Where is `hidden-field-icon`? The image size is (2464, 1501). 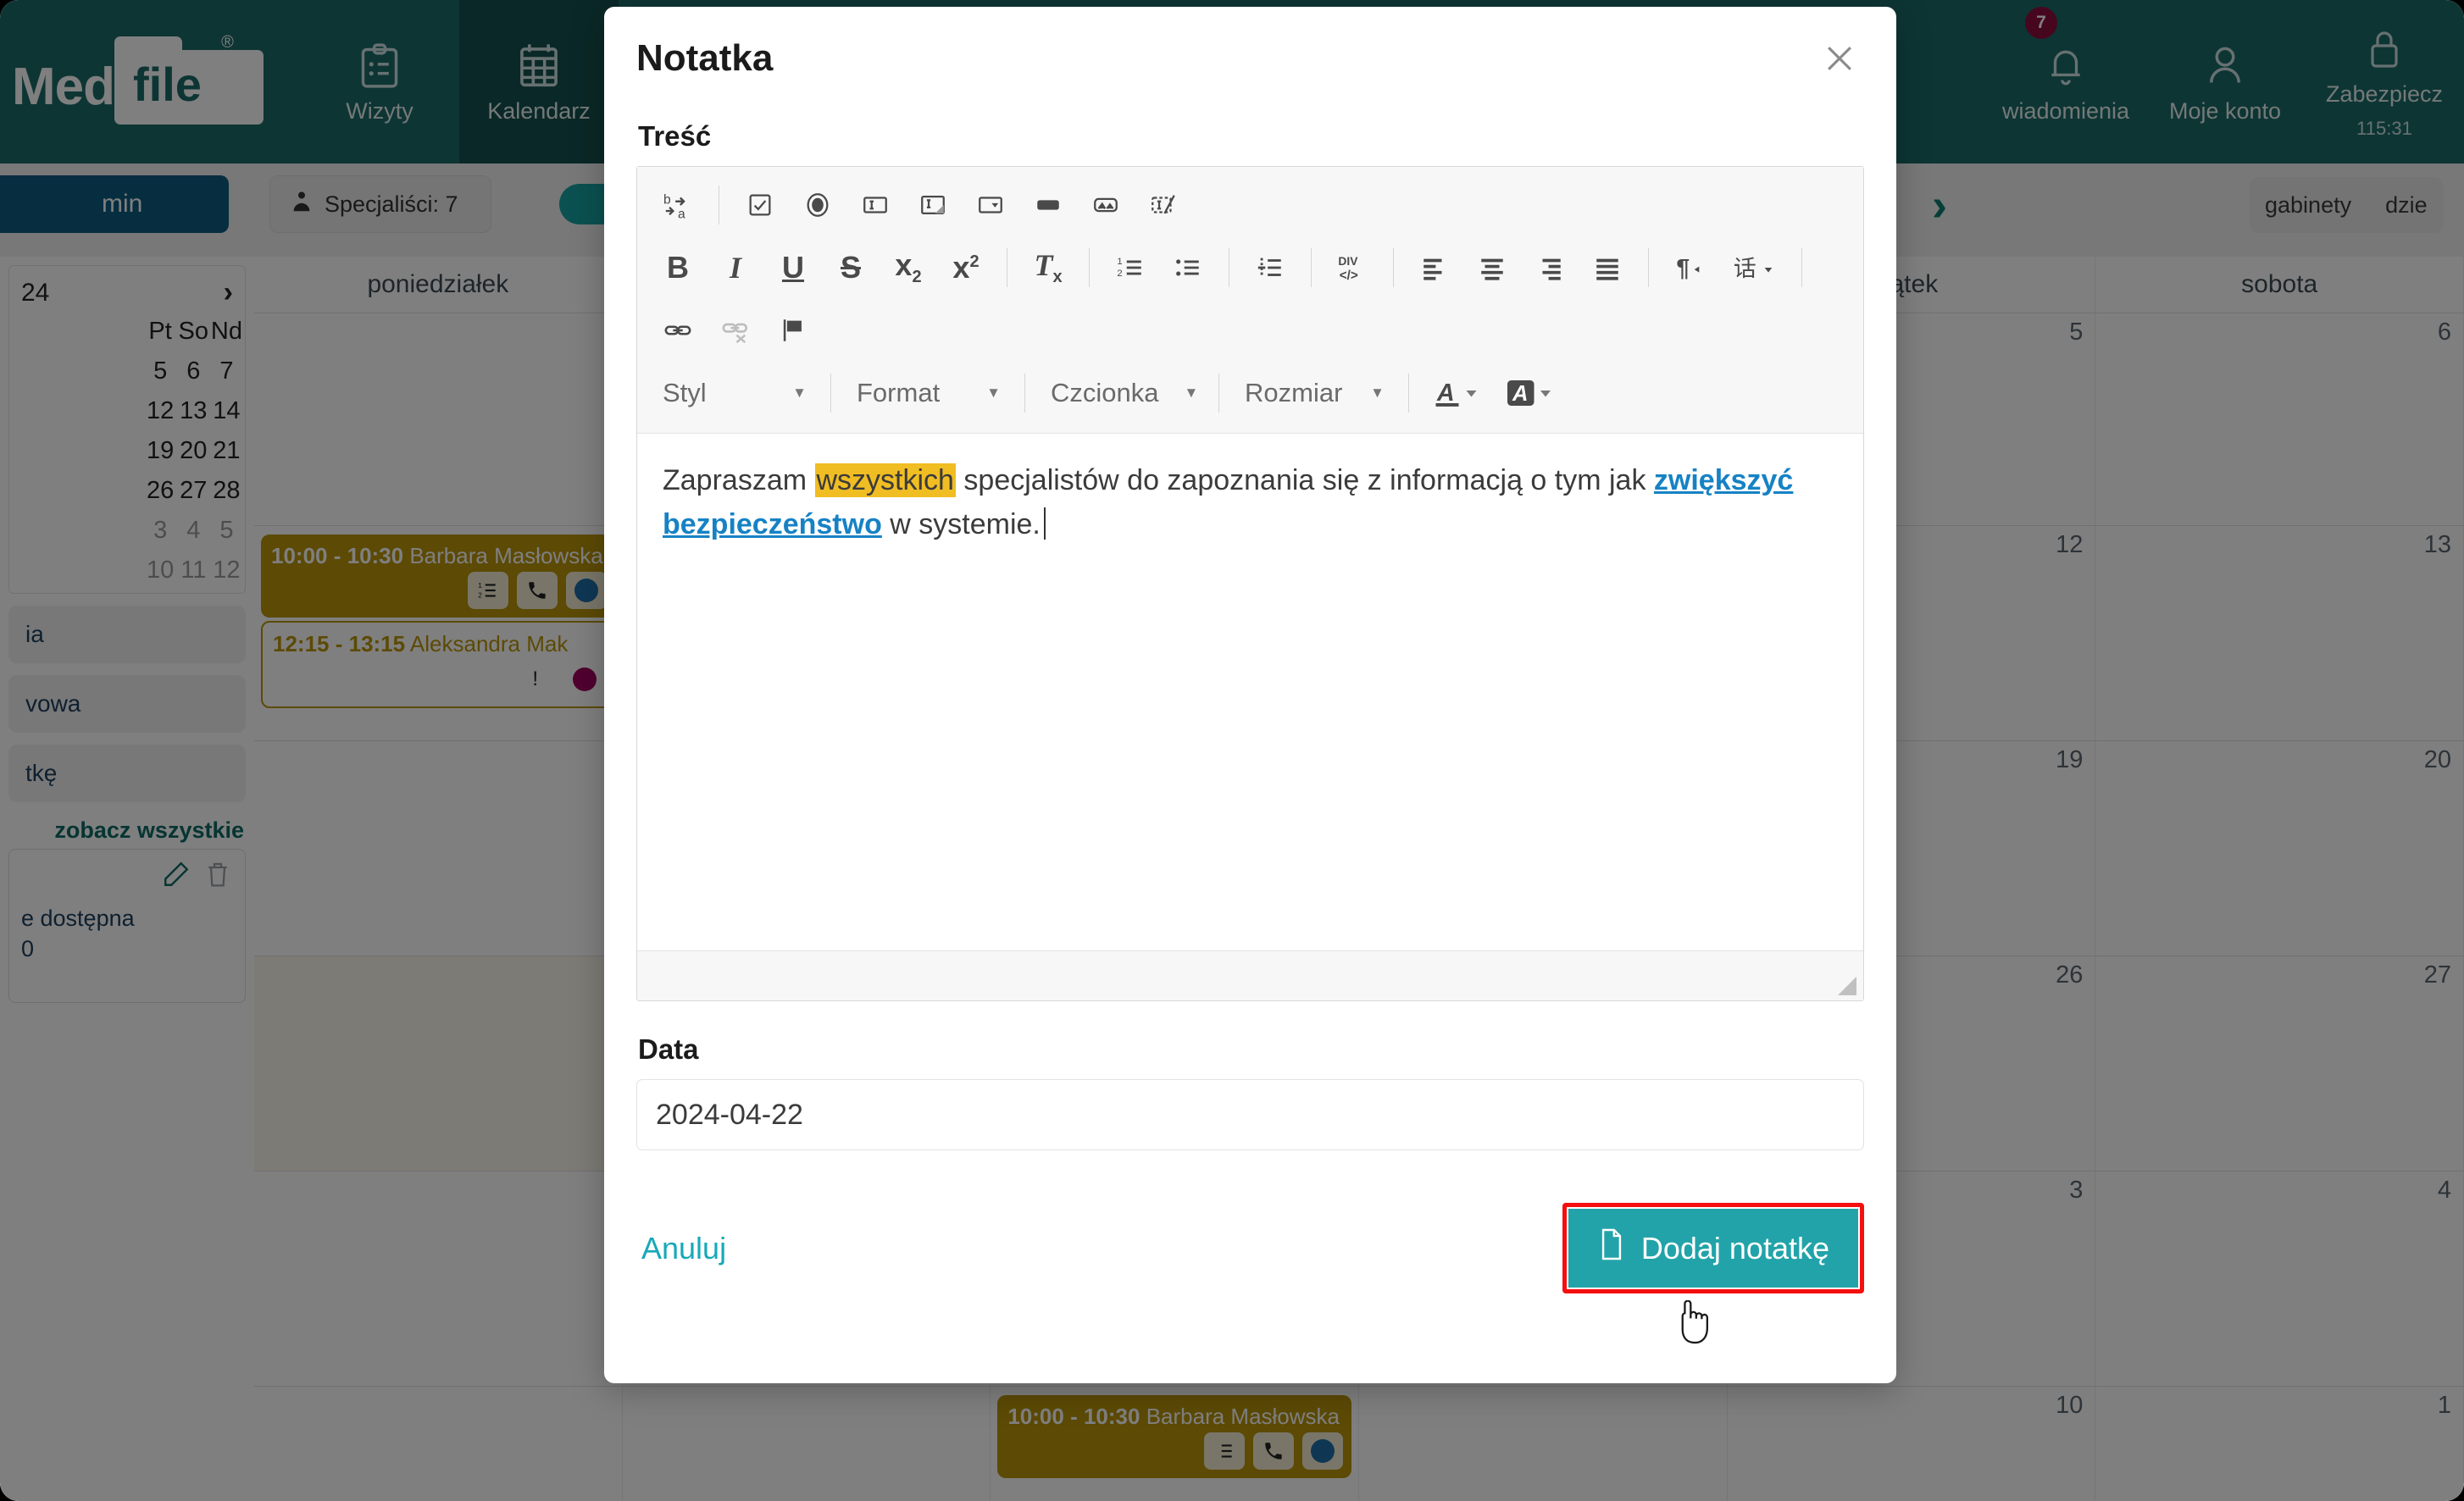 hidden-field-icon is located at coordinates (1163, 205).